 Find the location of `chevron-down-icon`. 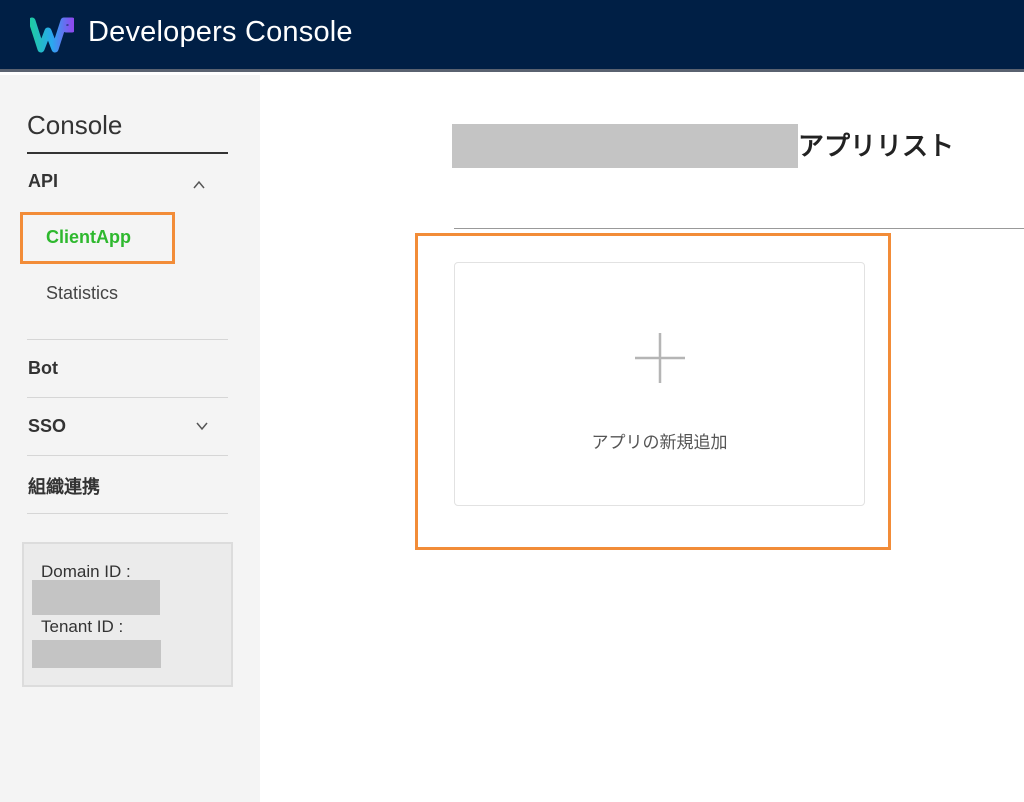

chevron-down-icon is located at coordinates (202, 426).